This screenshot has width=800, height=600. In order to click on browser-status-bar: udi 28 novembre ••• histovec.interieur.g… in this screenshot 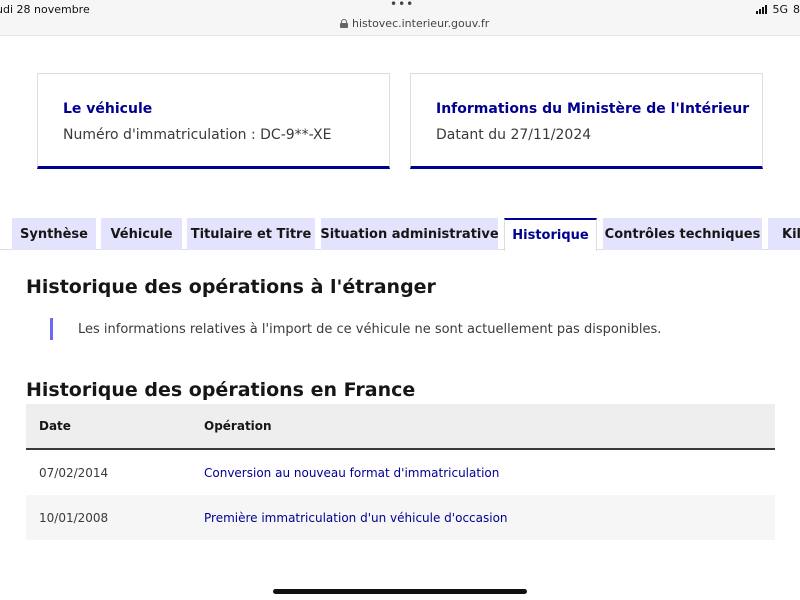, I will do `click(400, 18)`.